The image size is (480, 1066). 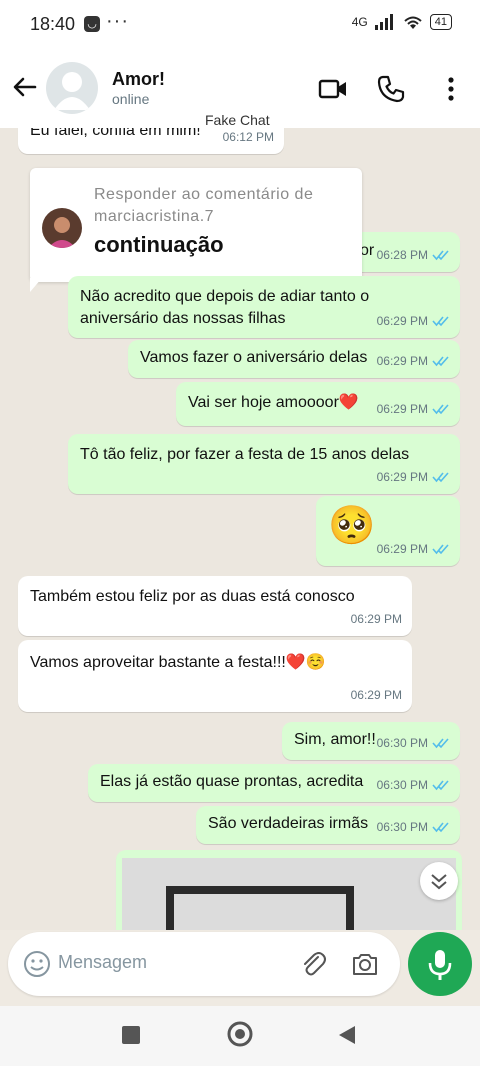 I want to click on chevron-down-icon, so click(x=439, y=882).